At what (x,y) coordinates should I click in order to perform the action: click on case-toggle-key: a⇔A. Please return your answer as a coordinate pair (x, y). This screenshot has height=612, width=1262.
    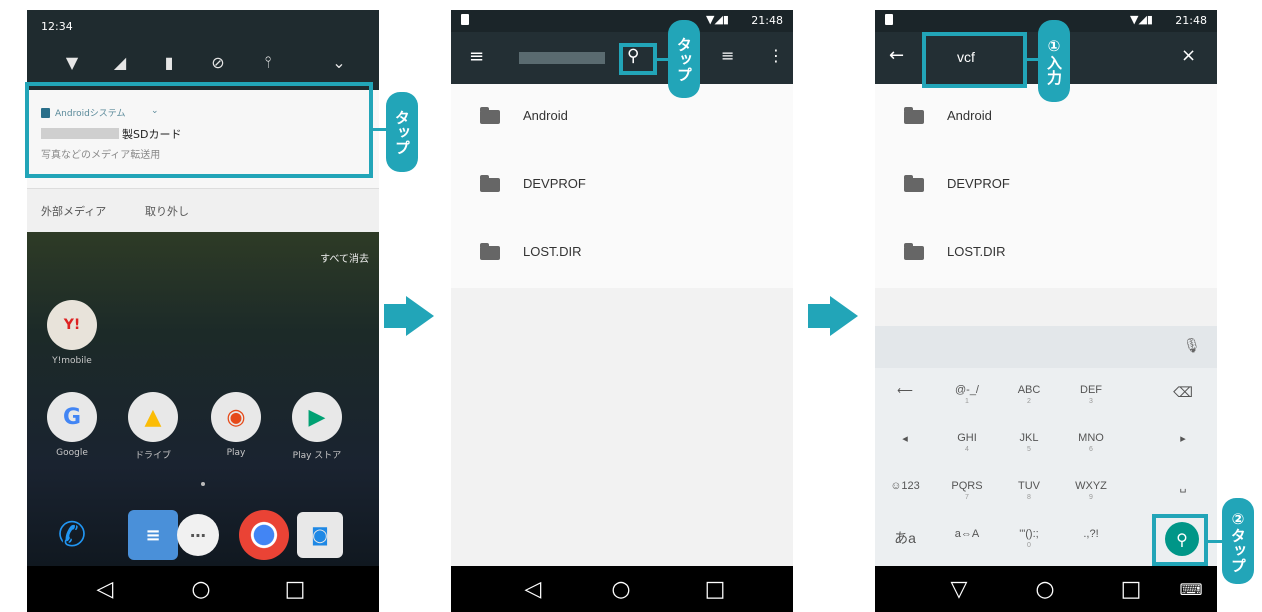
    Looking at the image, I should click on (967, 540).